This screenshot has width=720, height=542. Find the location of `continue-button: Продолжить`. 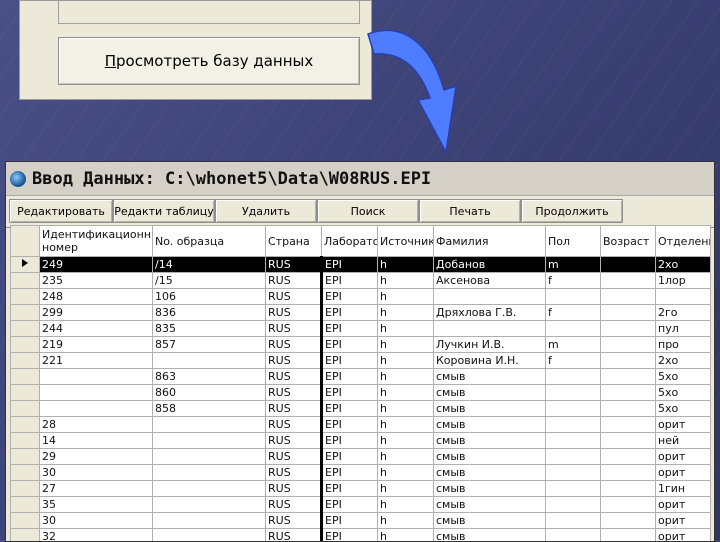

continue-button: Продолжить is located at coordinates (572, 211).